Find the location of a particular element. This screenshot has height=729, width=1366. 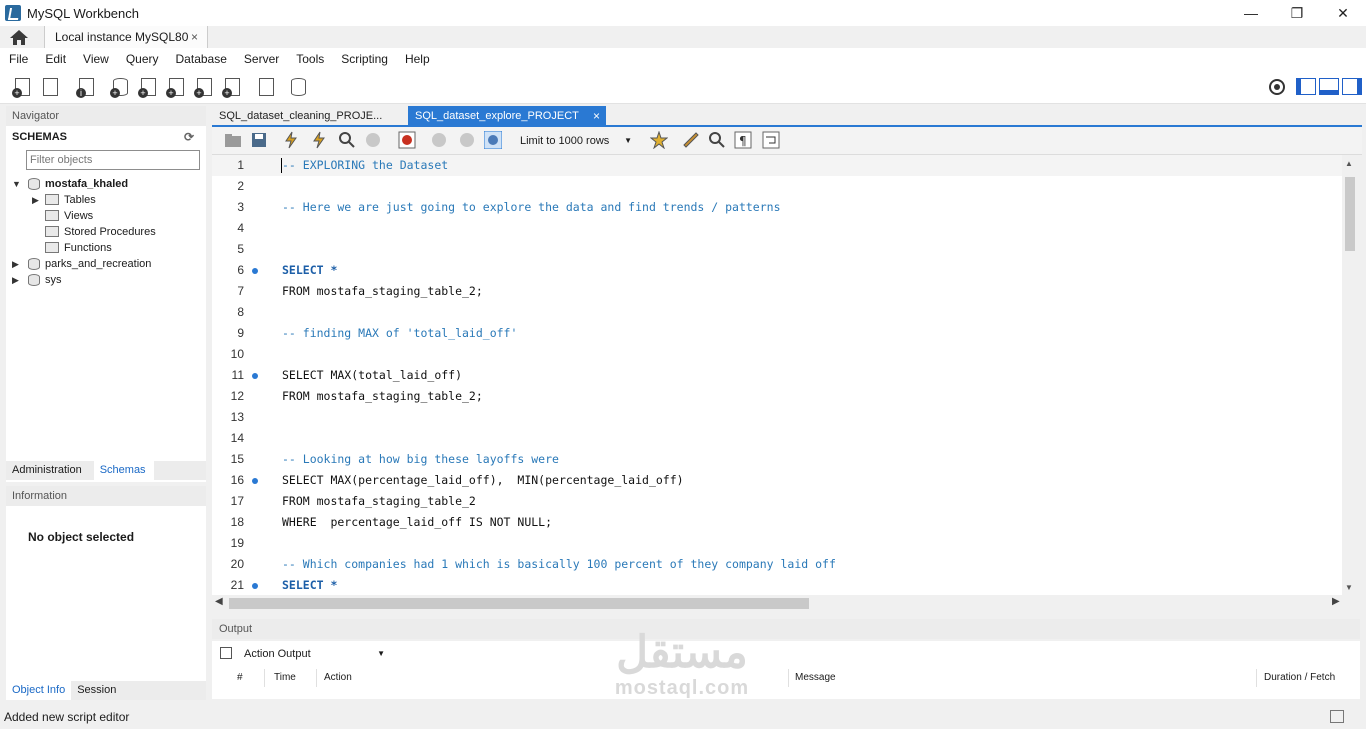

code-line: 5 is located at coordinates (777, 249).